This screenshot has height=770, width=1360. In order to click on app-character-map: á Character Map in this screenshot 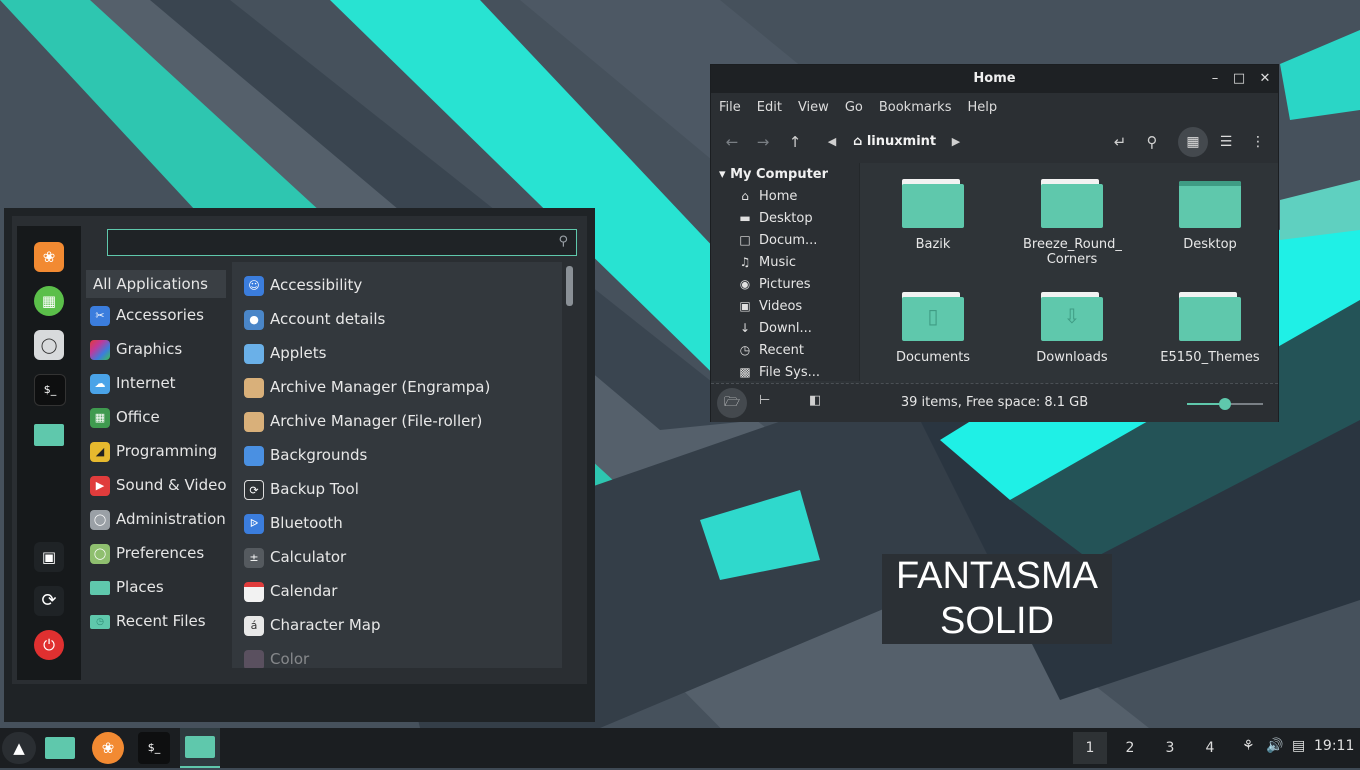, I will do `click(312, 625)`.